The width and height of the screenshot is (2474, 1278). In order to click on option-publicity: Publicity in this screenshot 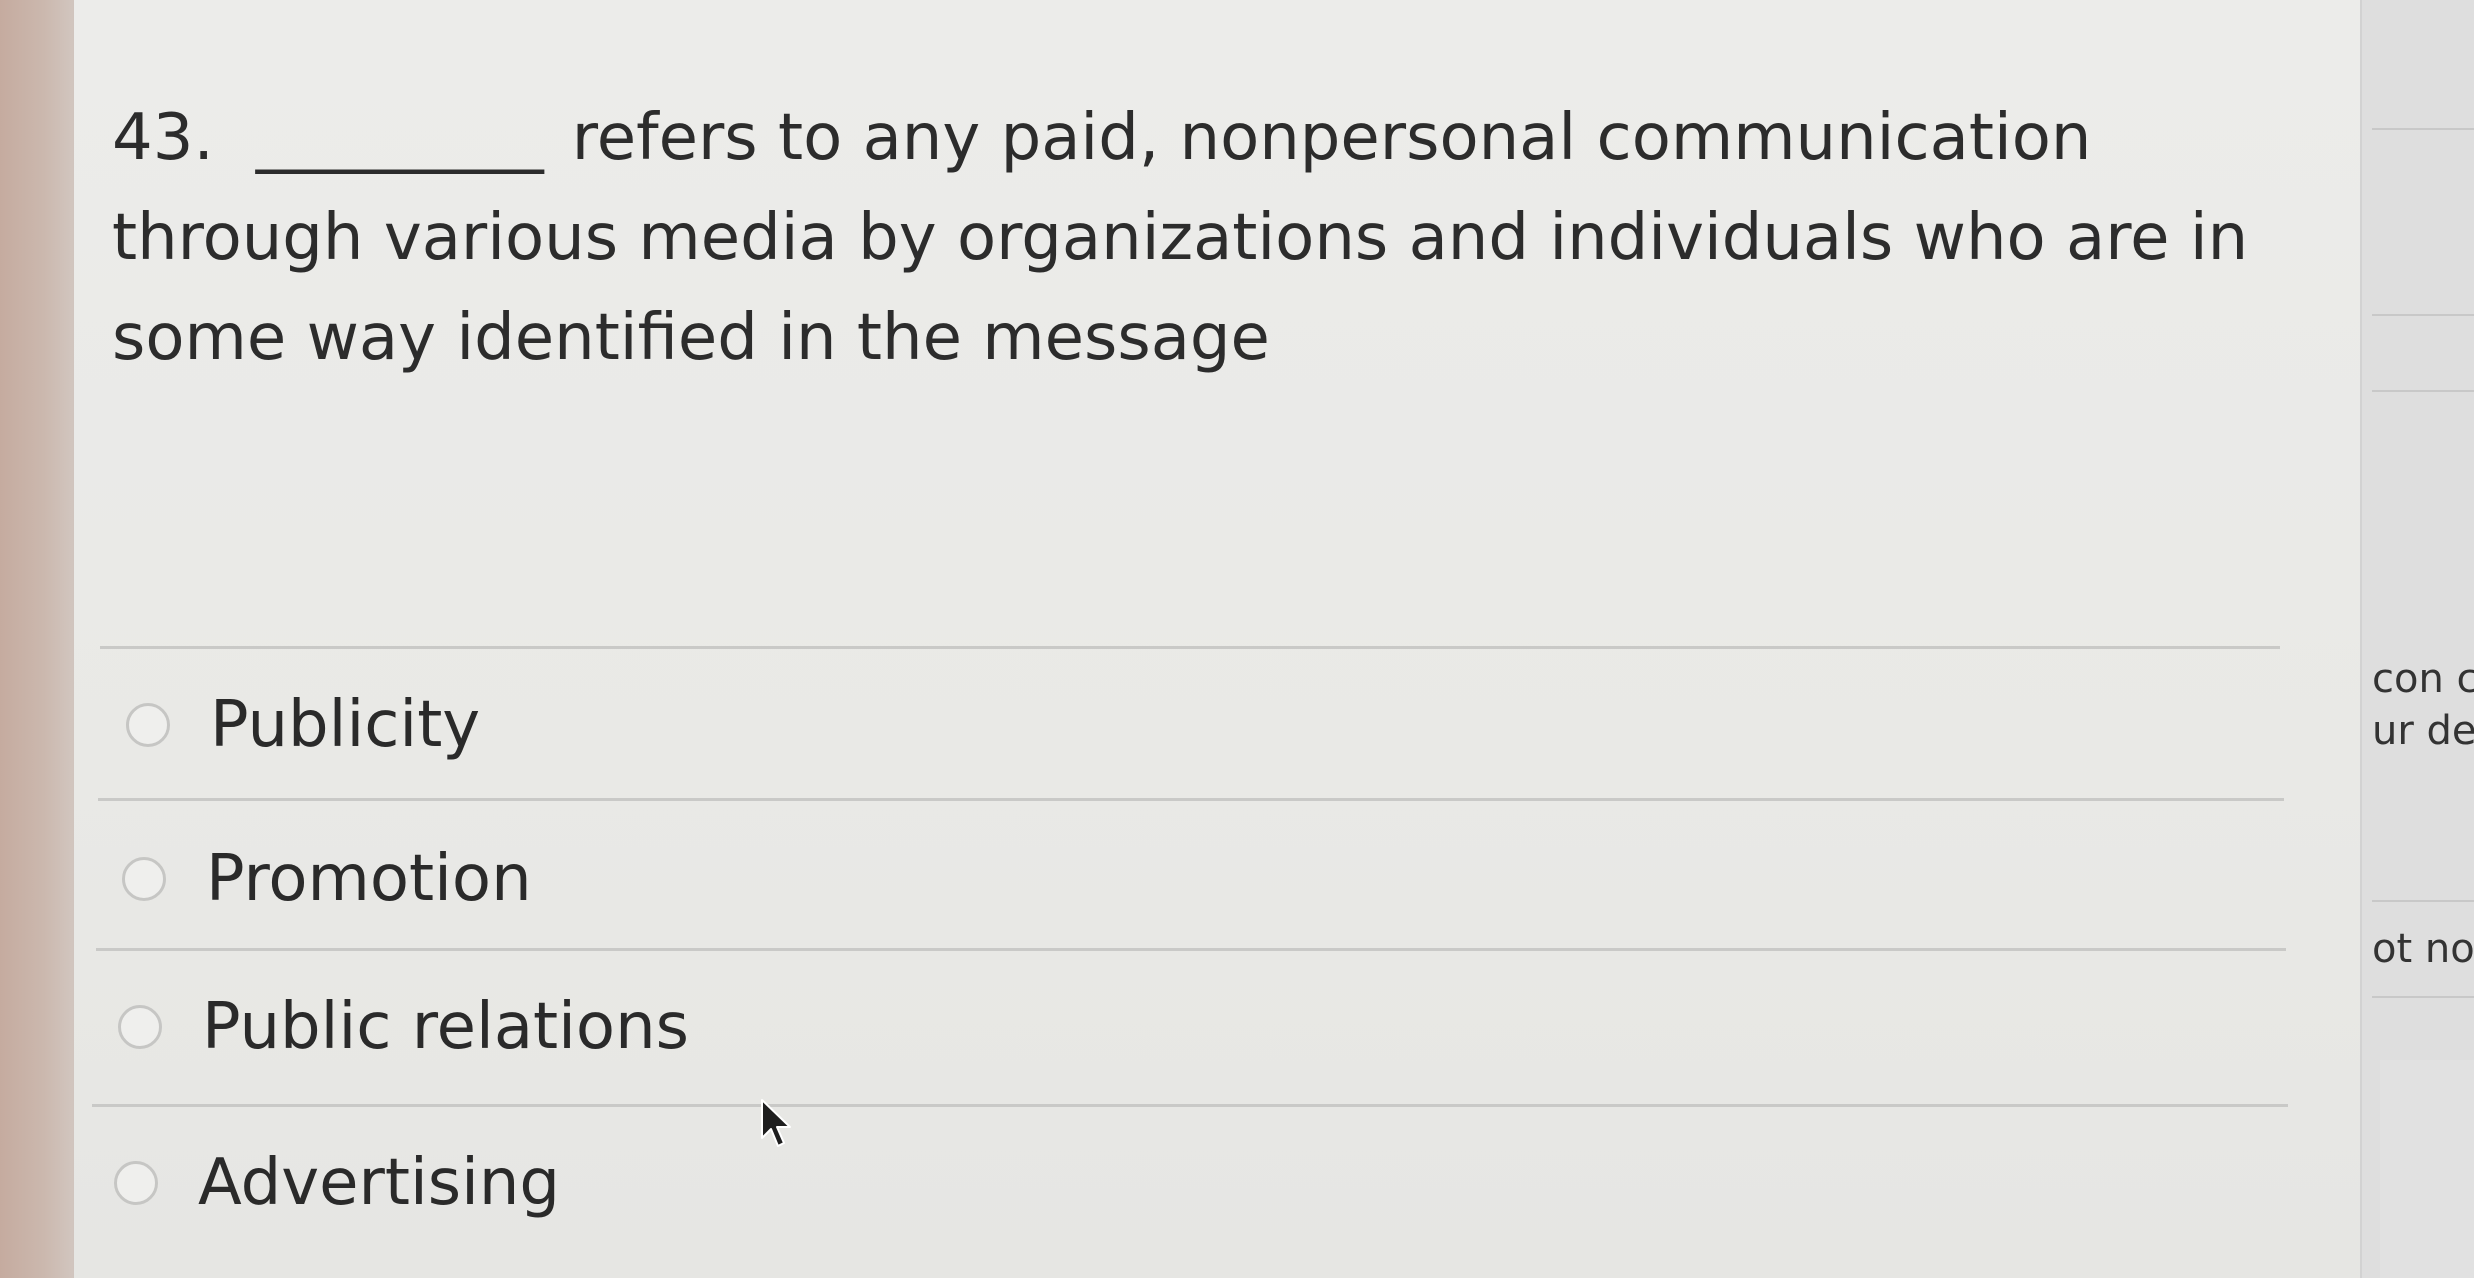, I will do `click(303, 725)`.